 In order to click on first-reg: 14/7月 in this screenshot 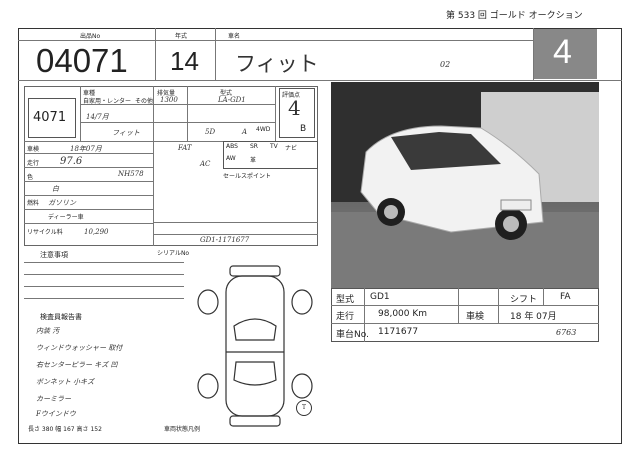, I will do `click(97, 117)`.